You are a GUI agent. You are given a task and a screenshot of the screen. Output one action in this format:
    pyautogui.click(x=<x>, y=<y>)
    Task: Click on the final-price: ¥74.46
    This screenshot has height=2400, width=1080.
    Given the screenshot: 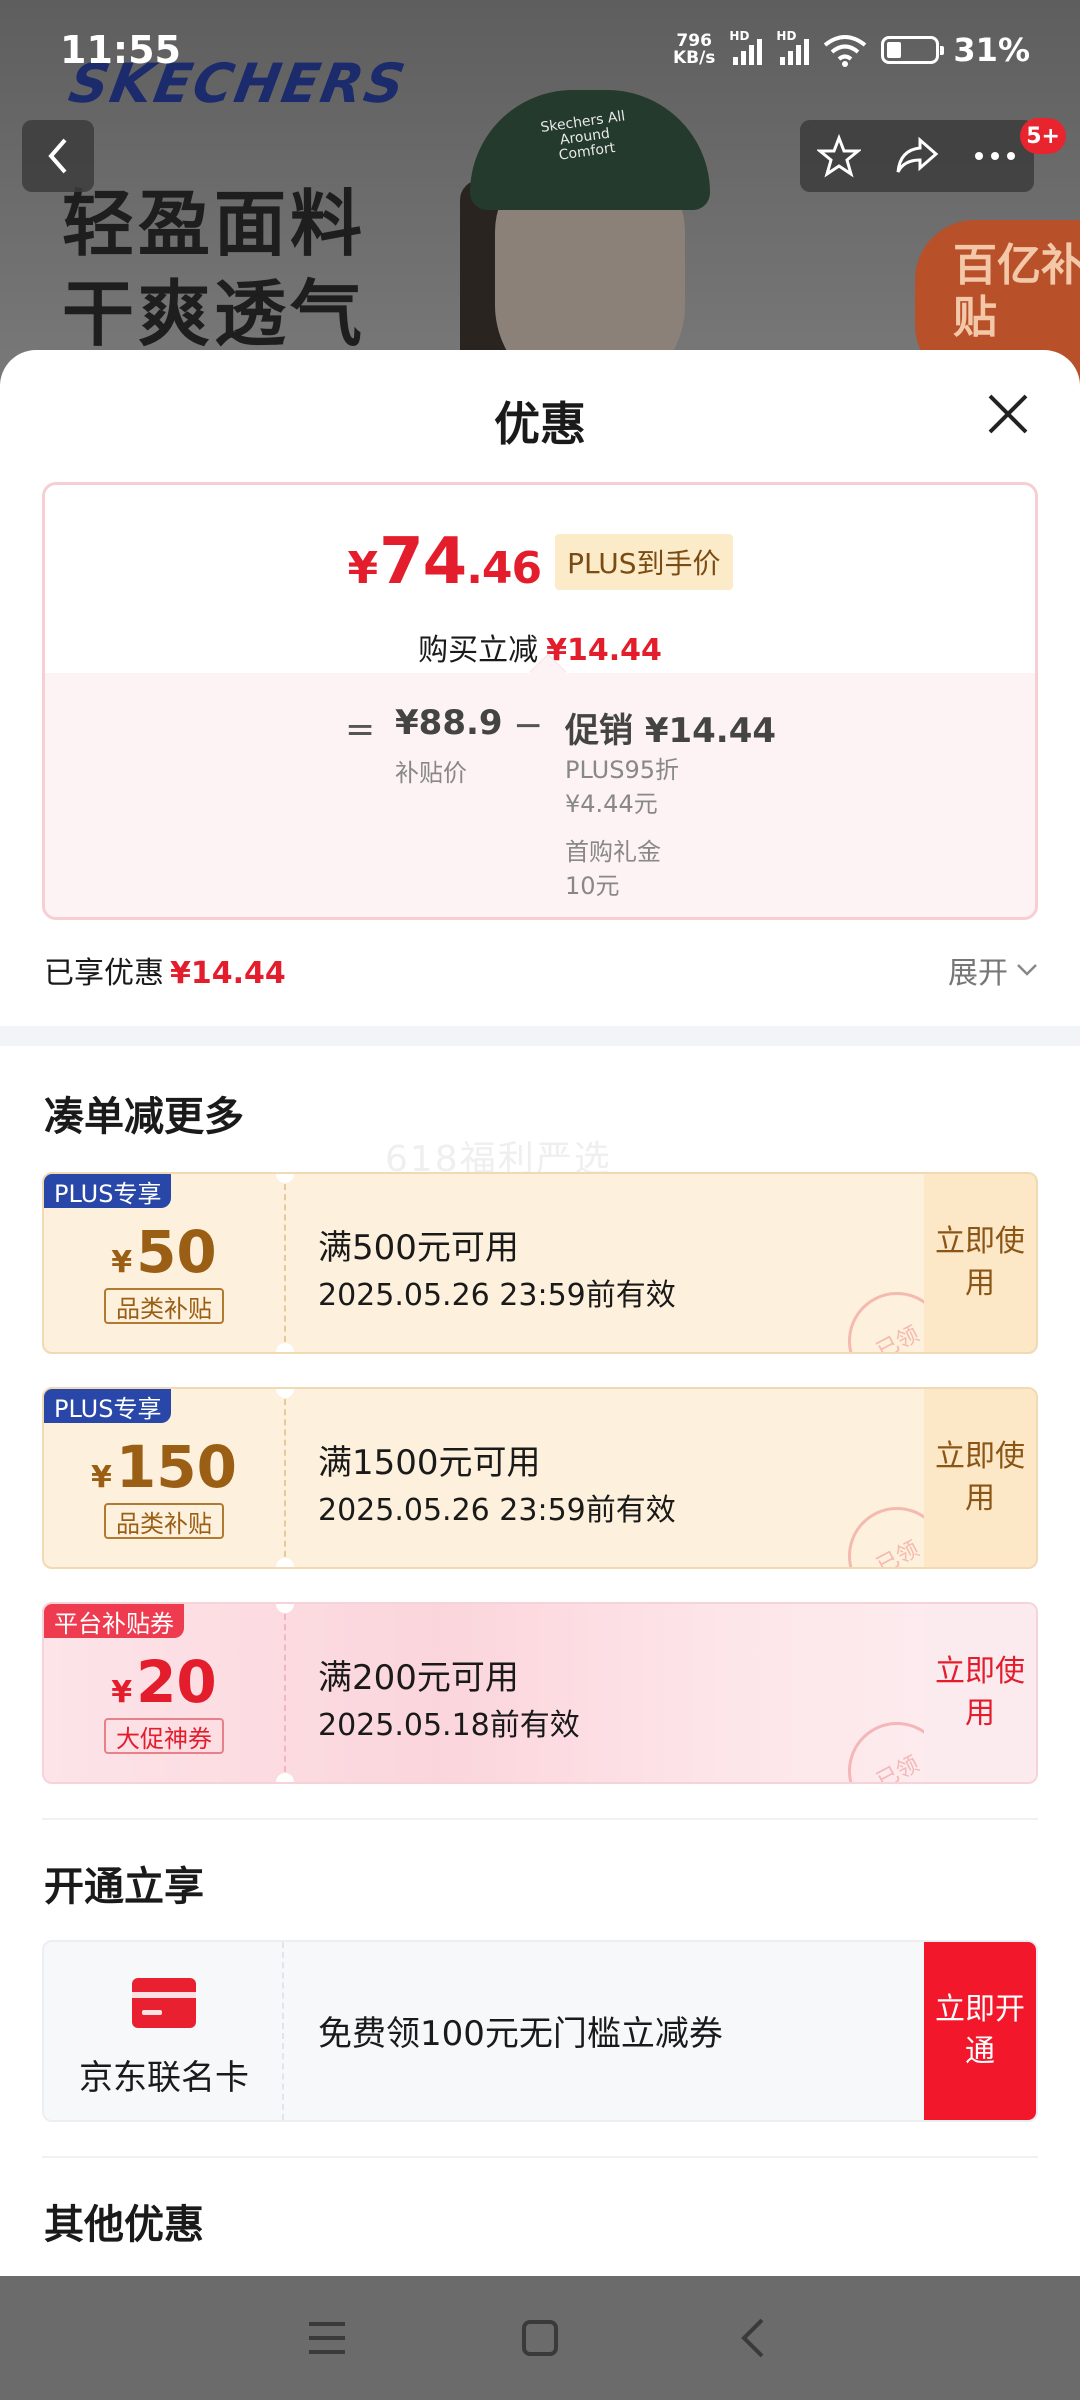 What is the action you would take?
    pyautogui.click(x=445, y=562)
    